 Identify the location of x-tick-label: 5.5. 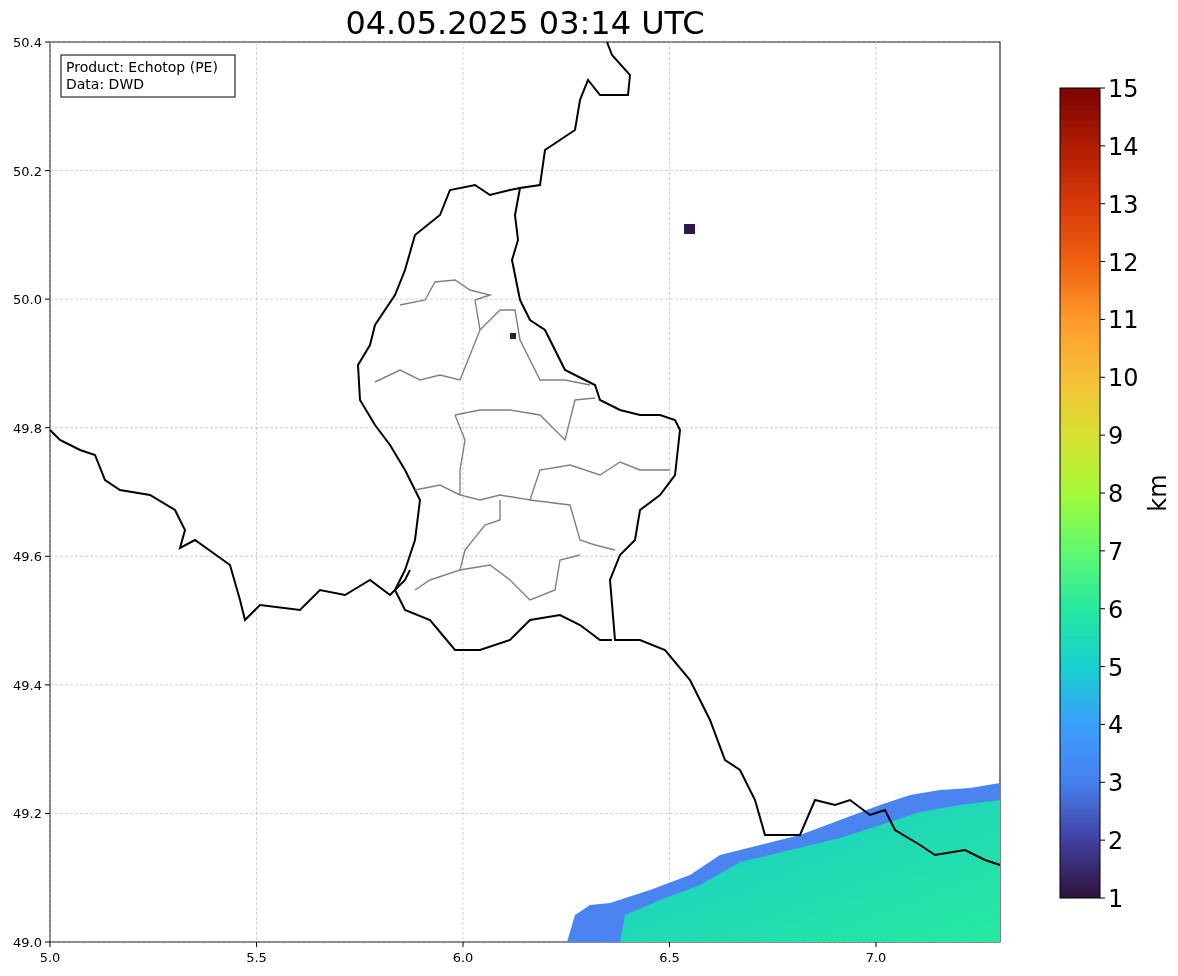
(256, 957).